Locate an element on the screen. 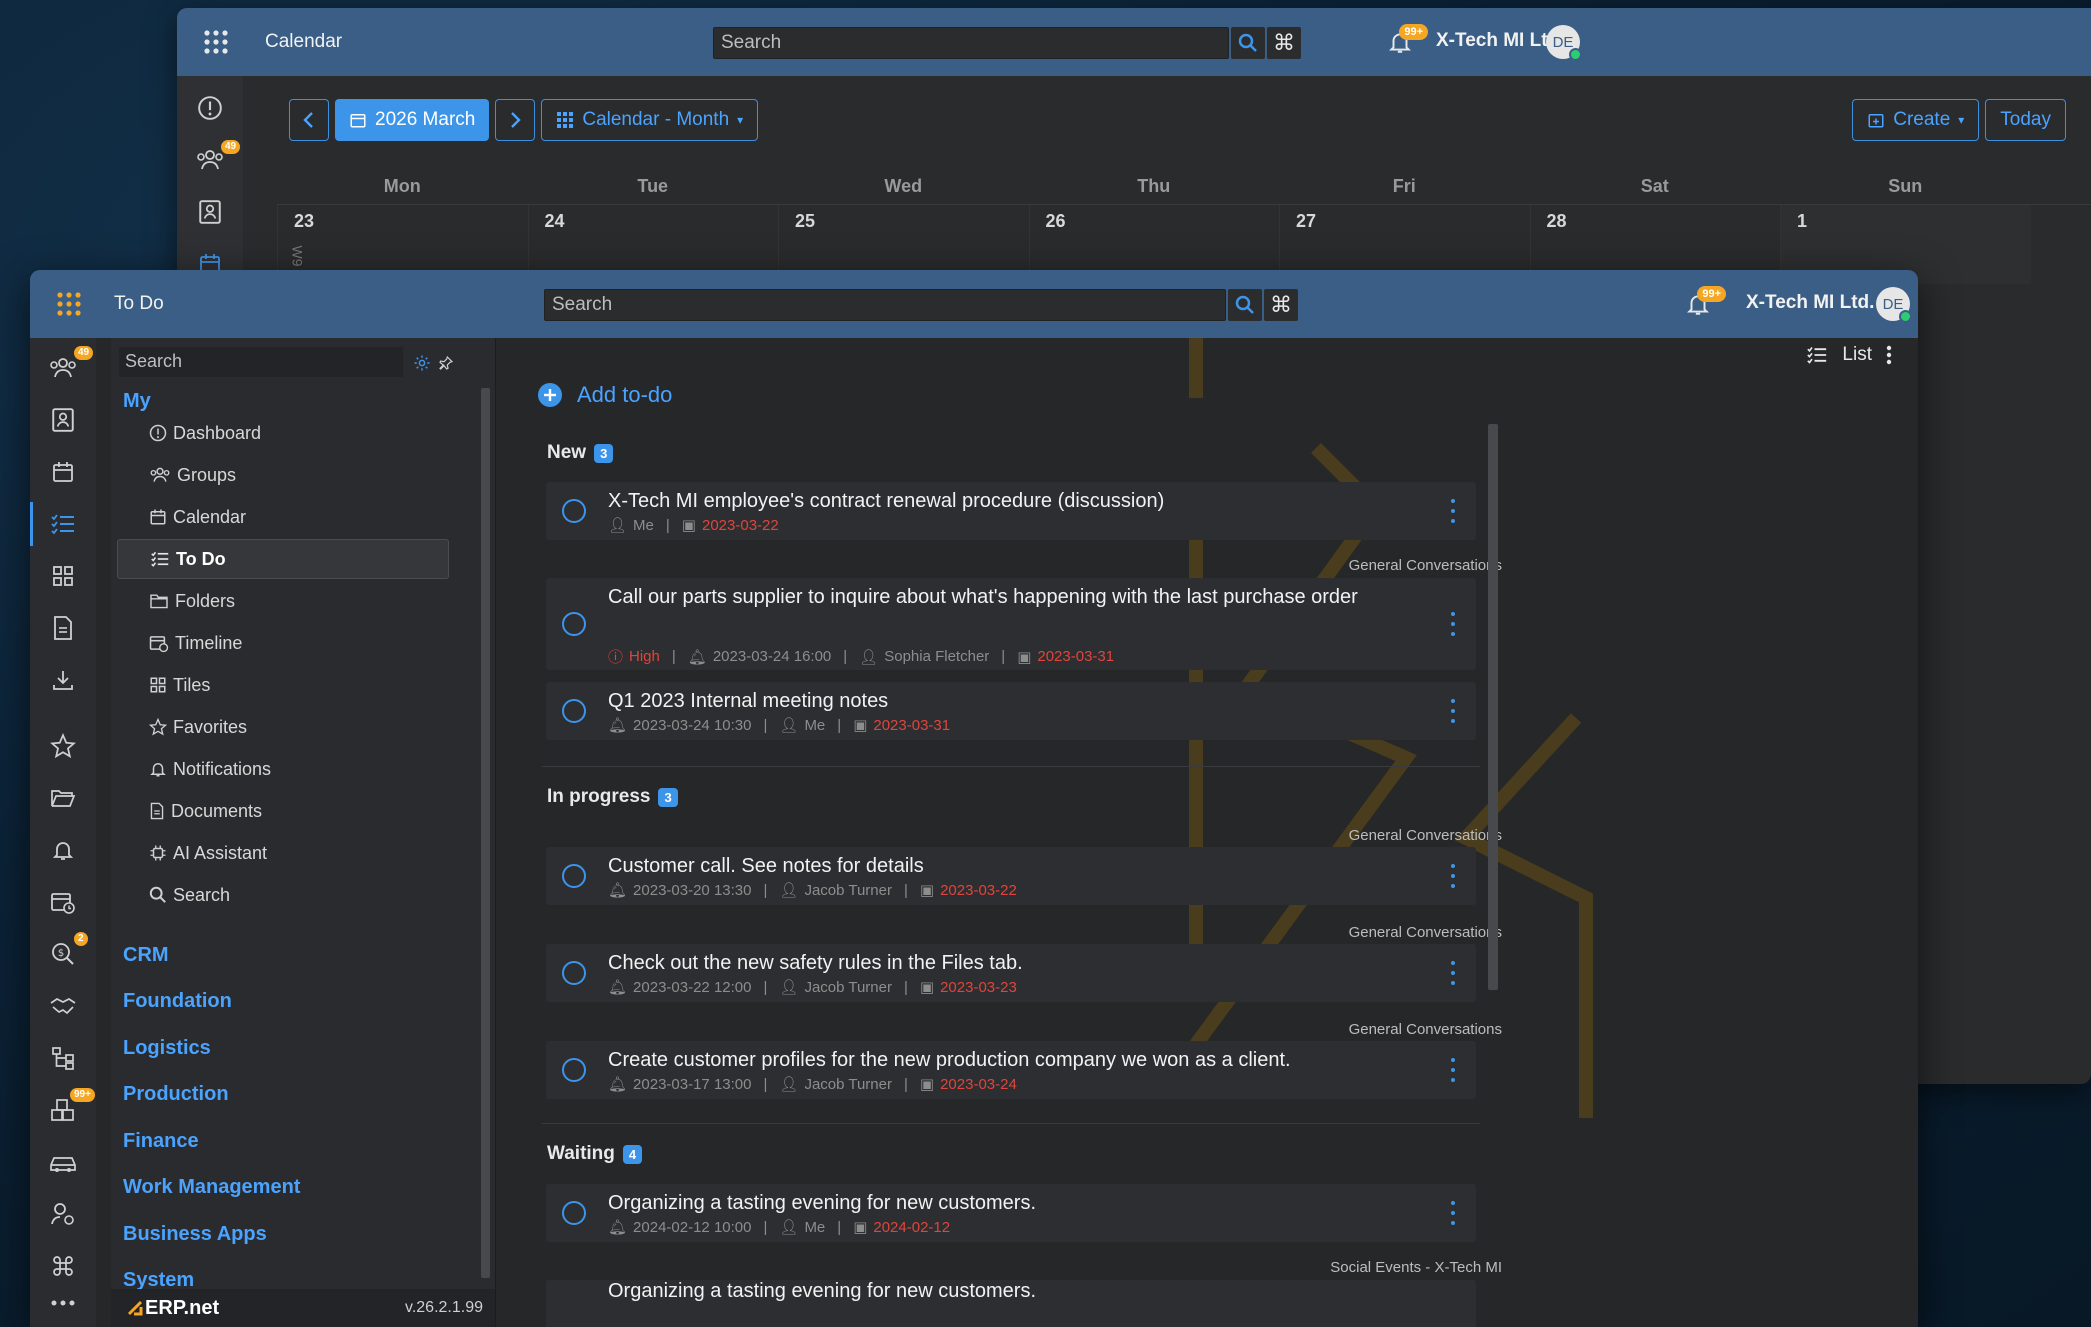 The image size is (2091, 1327). today-button: Today is located at coordinates (2025, 120).